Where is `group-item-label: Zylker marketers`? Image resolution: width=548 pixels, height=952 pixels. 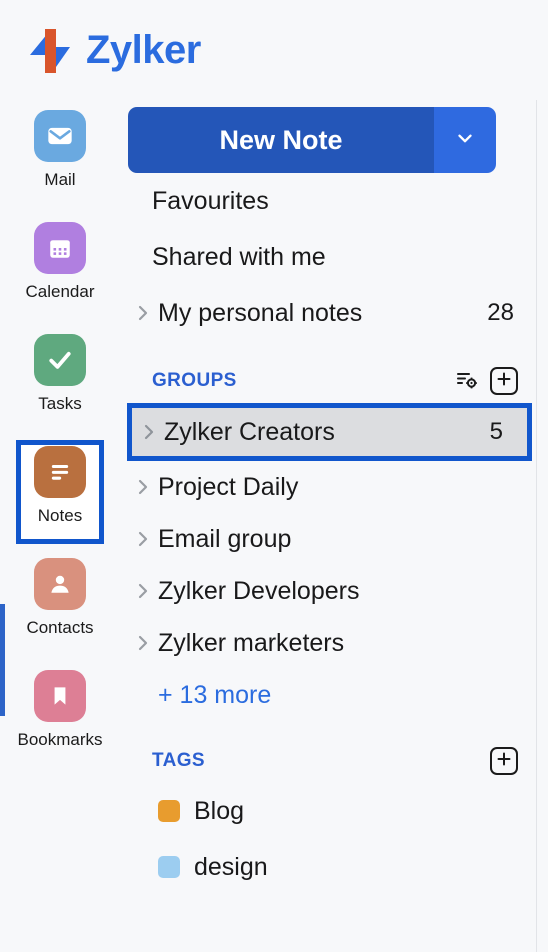 group-item-label: Zylker marketers is located at coordinates (251, 642).